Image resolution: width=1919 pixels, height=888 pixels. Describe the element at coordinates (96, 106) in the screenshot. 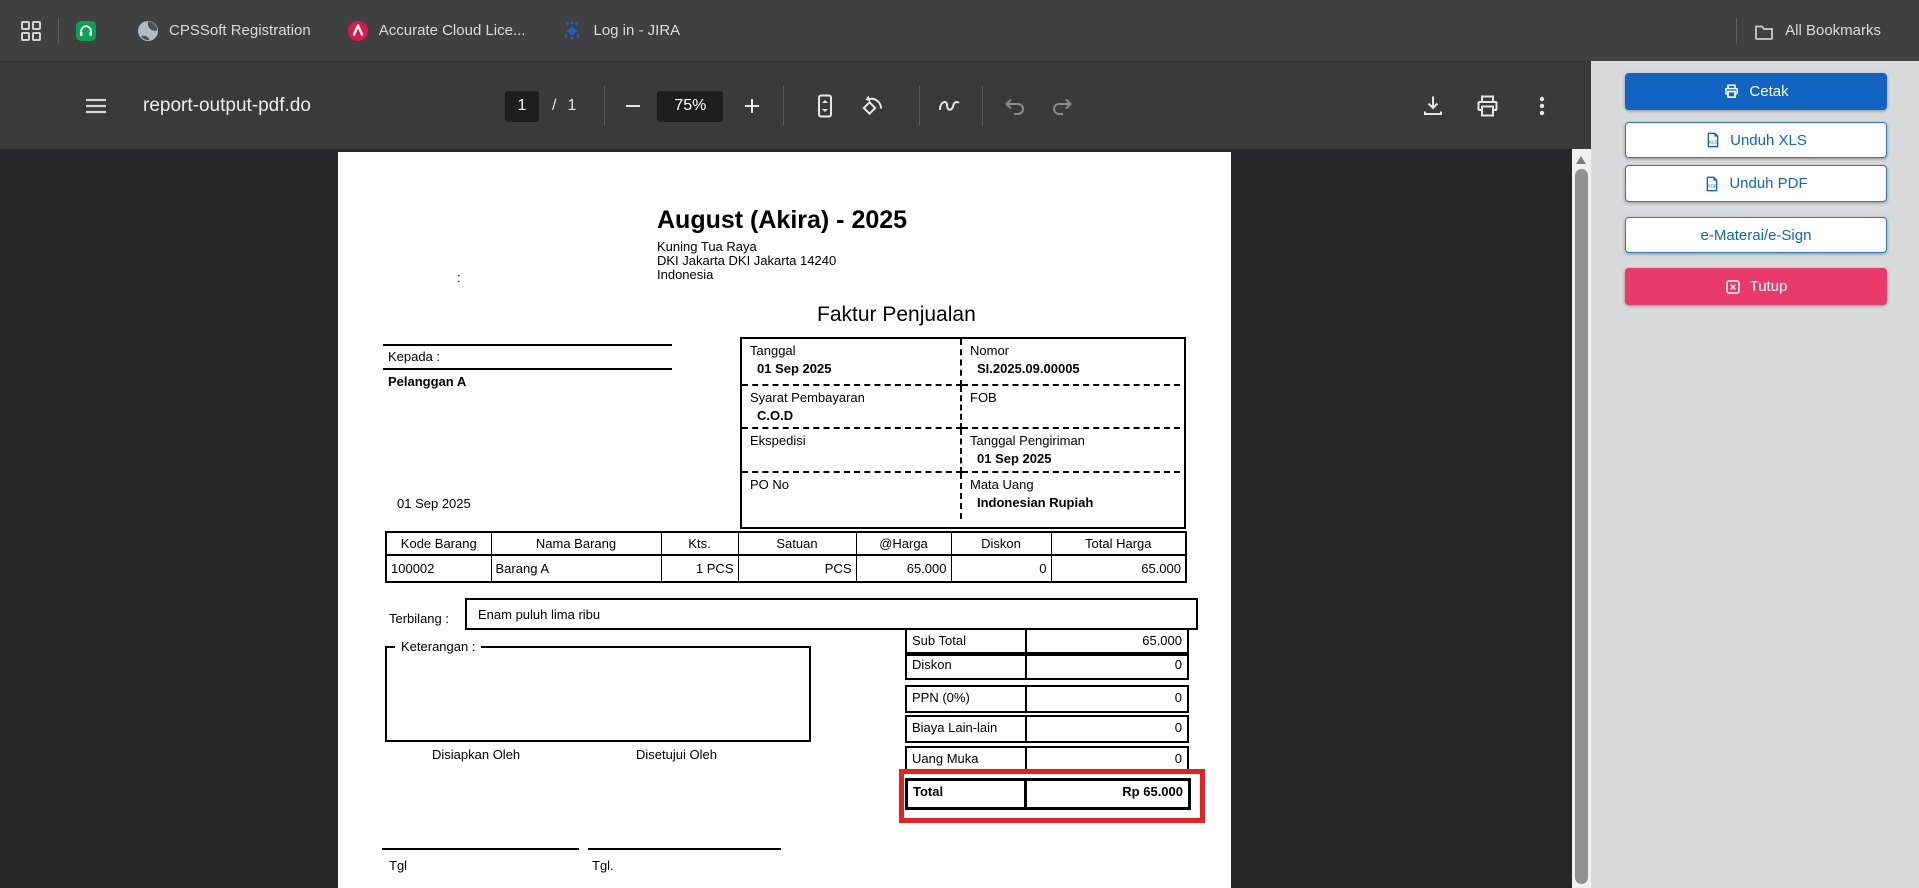

I see `menu-hamburger-icon` at that location.